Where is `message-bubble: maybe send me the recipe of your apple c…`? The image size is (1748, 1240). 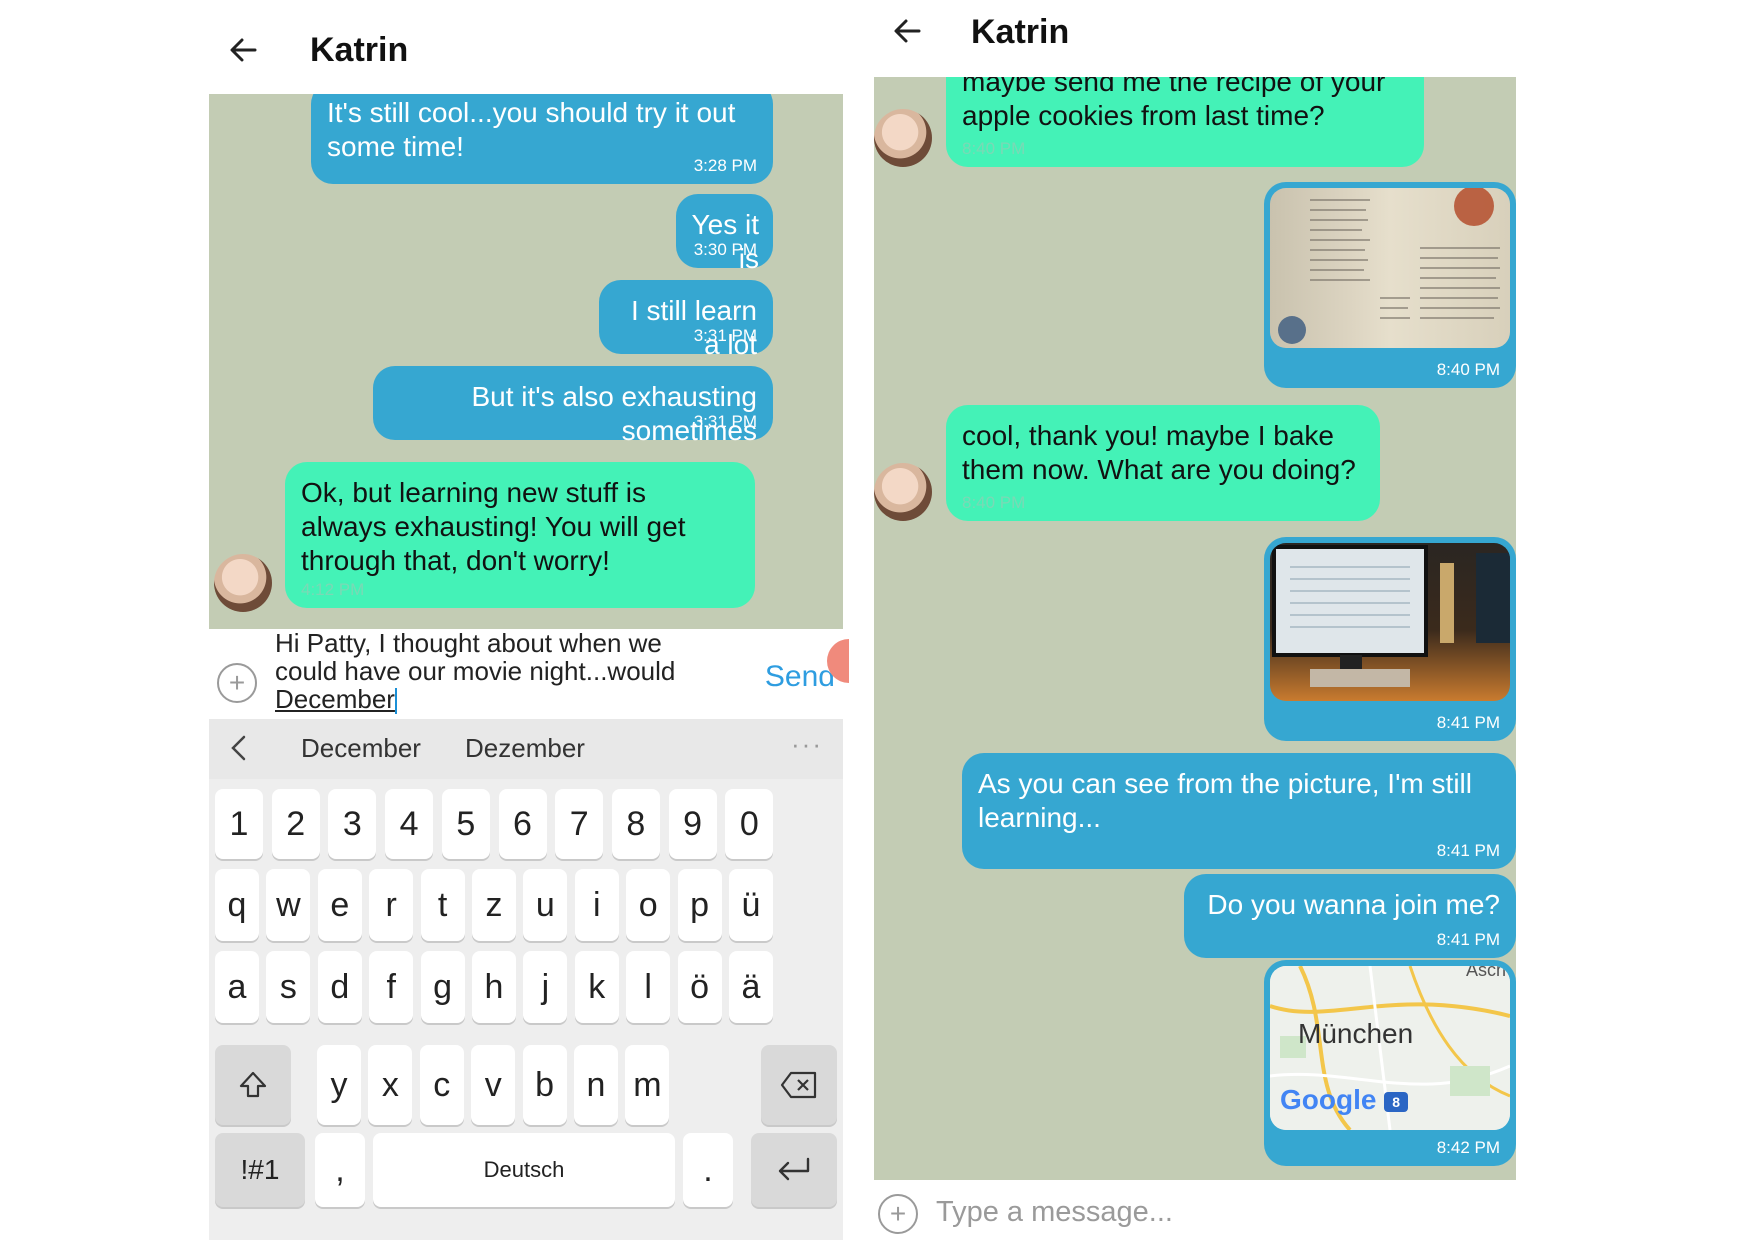 message-bubble: maybe send me the recipe of your apple c… is located at coordinates (1185, 122).